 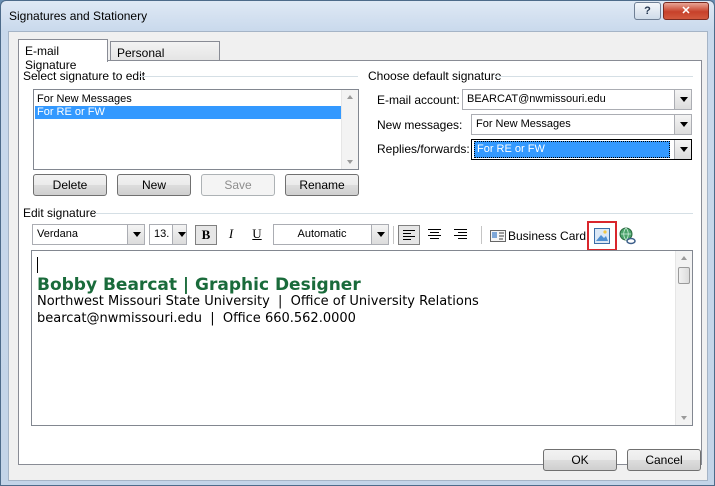 I want to click on email-account-value: BEARCAT@nwmissouri.edu, so click(x=536, y=99).